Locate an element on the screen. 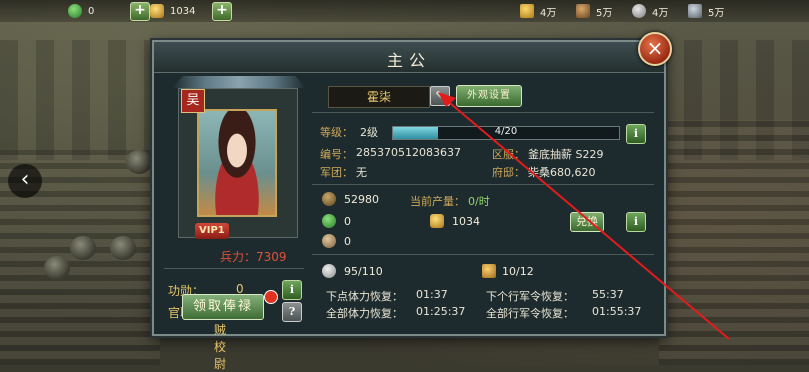 This screenshot has height=372, width=809. wood-resource: 5万 is located at coordinates (594, 11).